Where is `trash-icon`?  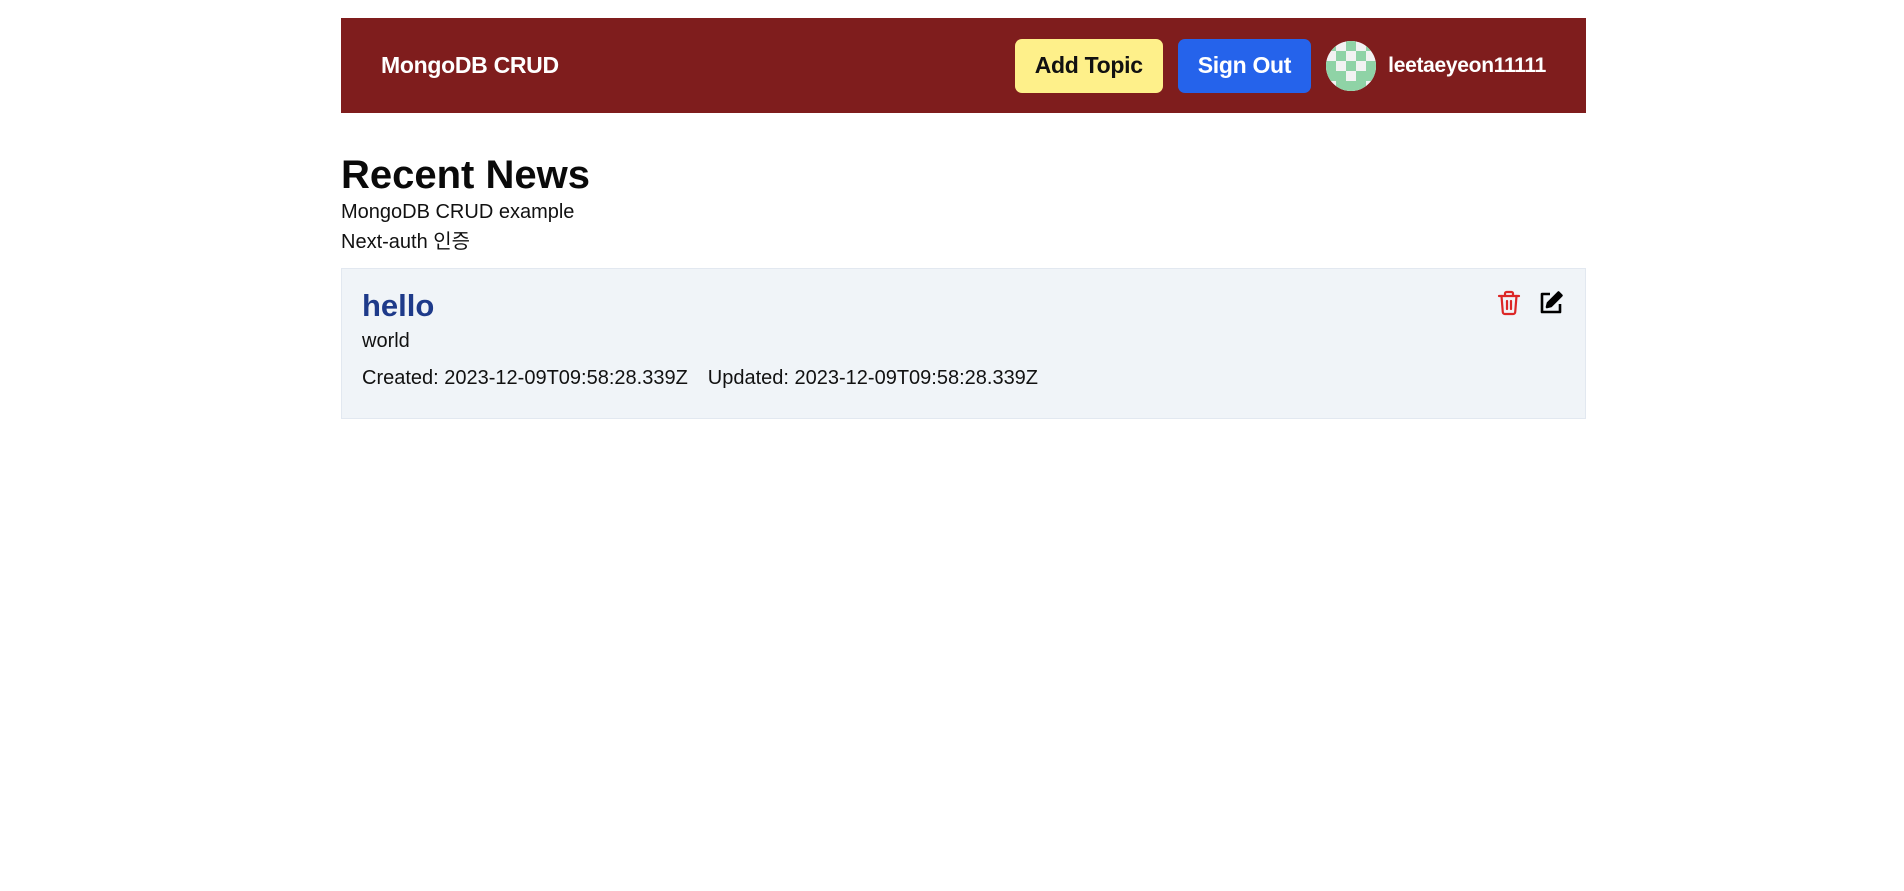
trash-icon is located at coordinates (1509, 303).